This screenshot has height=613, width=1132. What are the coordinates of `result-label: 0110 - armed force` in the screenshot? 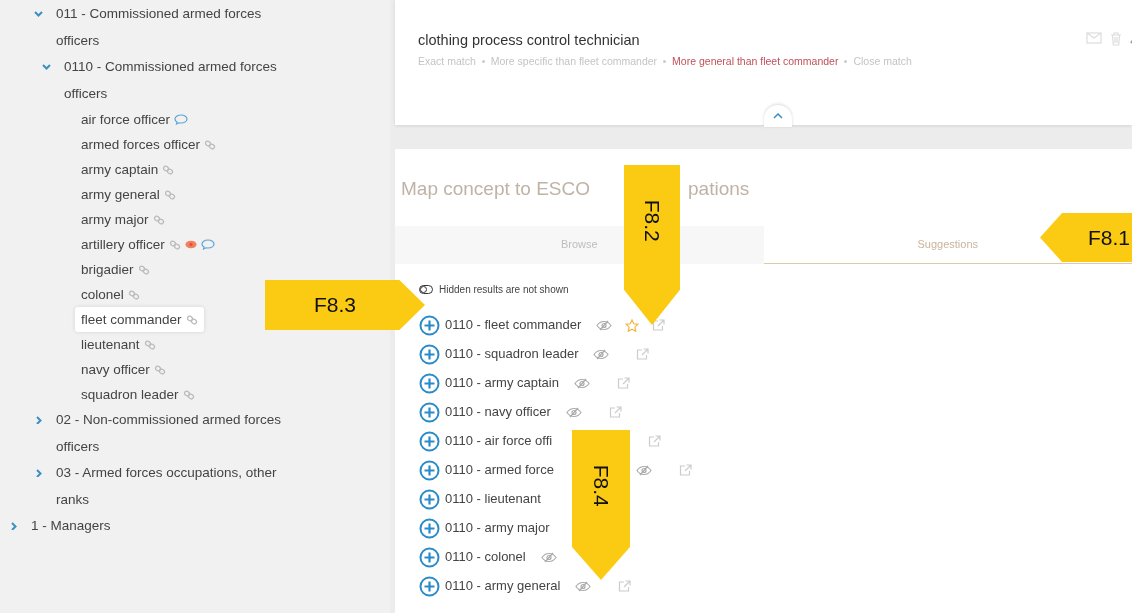 It's located at (499, 470).